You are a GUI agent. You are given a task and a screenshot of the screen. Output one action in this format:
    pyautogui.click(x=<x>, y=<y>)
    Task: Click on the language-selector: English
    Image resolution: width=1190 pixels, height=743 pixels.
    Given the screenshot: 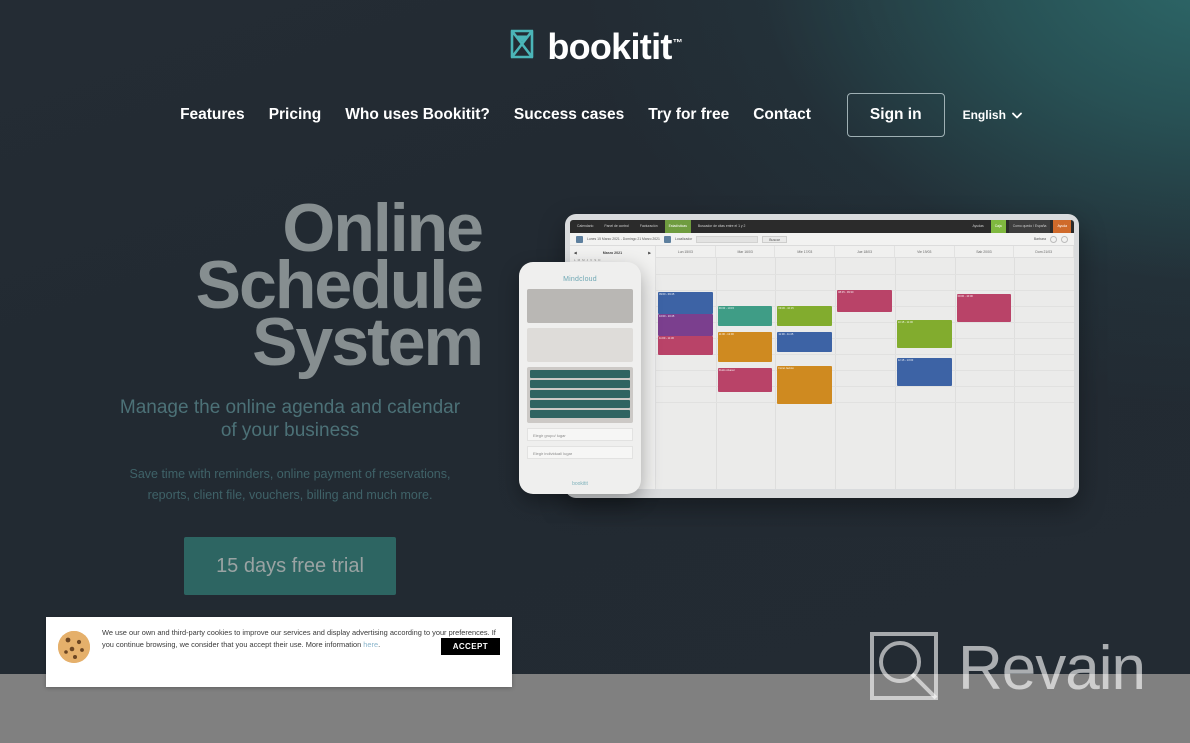 What is the action you would take?
    pyautogui.click(x=992, y=115)
    